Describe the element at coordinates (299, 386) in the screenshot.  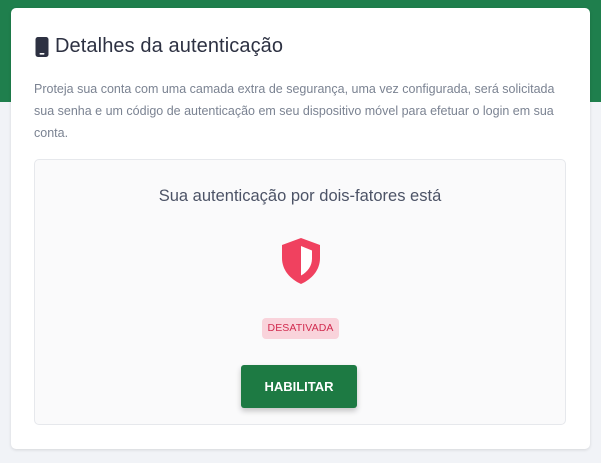
I see `enable-button: HABILITAR` at that location.